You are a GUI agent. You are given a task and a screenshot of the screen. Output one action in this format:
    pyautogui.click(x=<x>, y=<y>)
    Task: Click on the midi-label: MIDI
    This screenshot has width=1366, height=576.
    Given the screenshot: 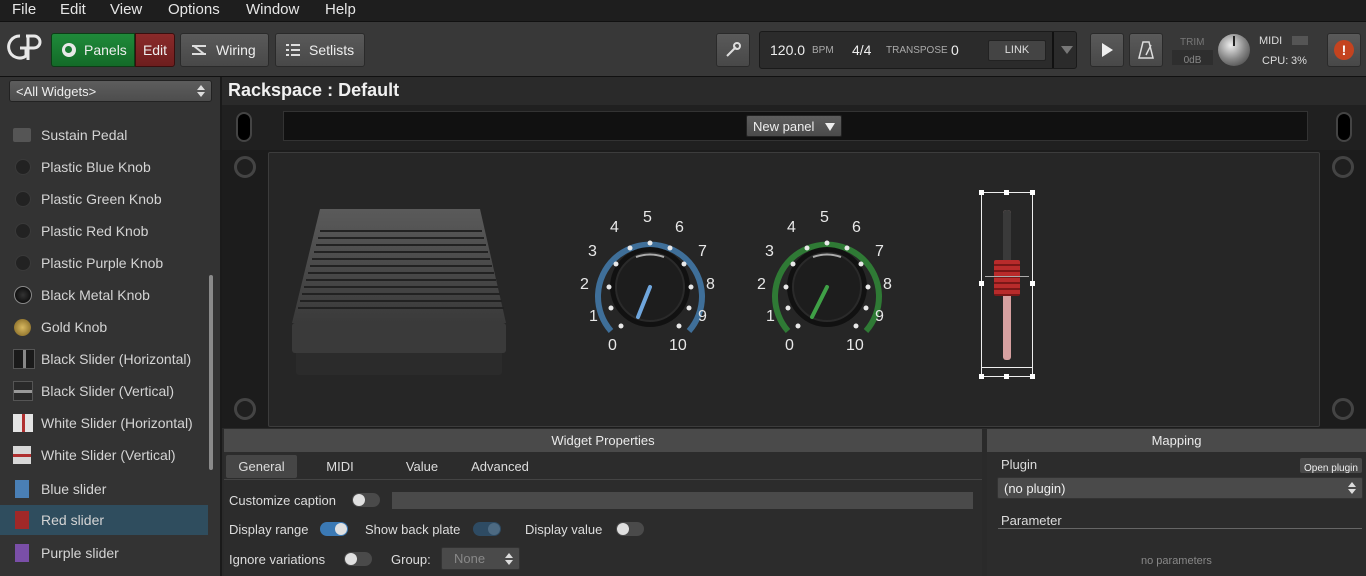 What is the action you would take?
    pyautogui.click(x=1271, y=41)
    